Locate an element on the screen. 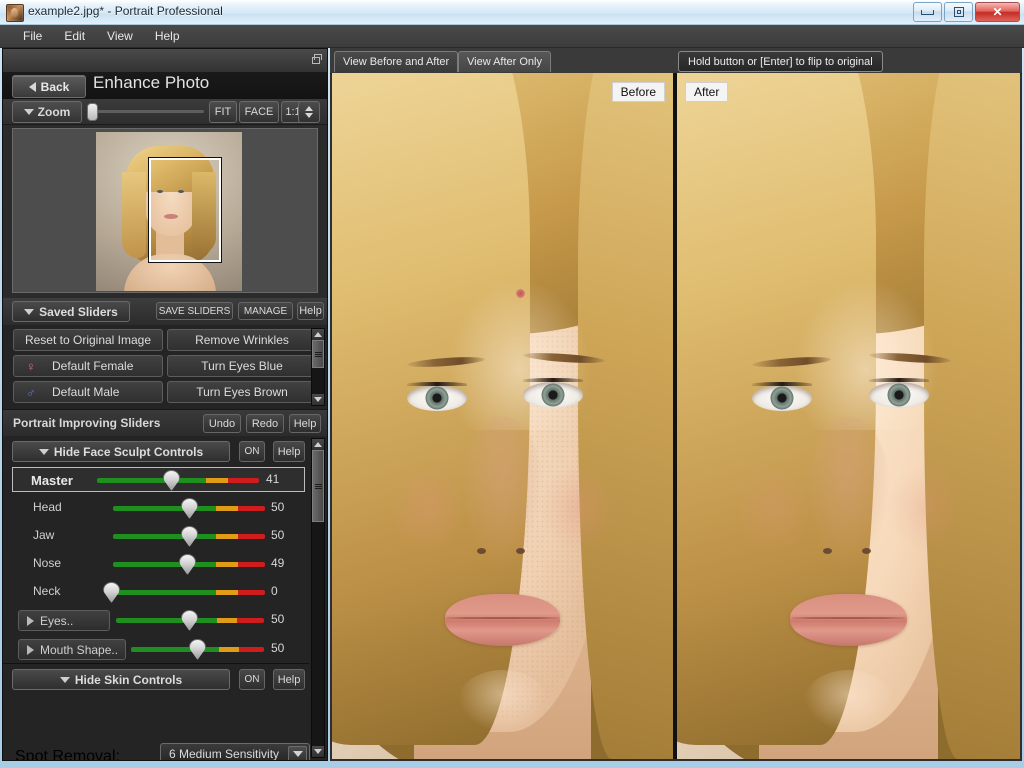 The height and width of the screenshot is (768, 1024). manage-sliders-button: MANAGE is located at coordinates (265, 311).